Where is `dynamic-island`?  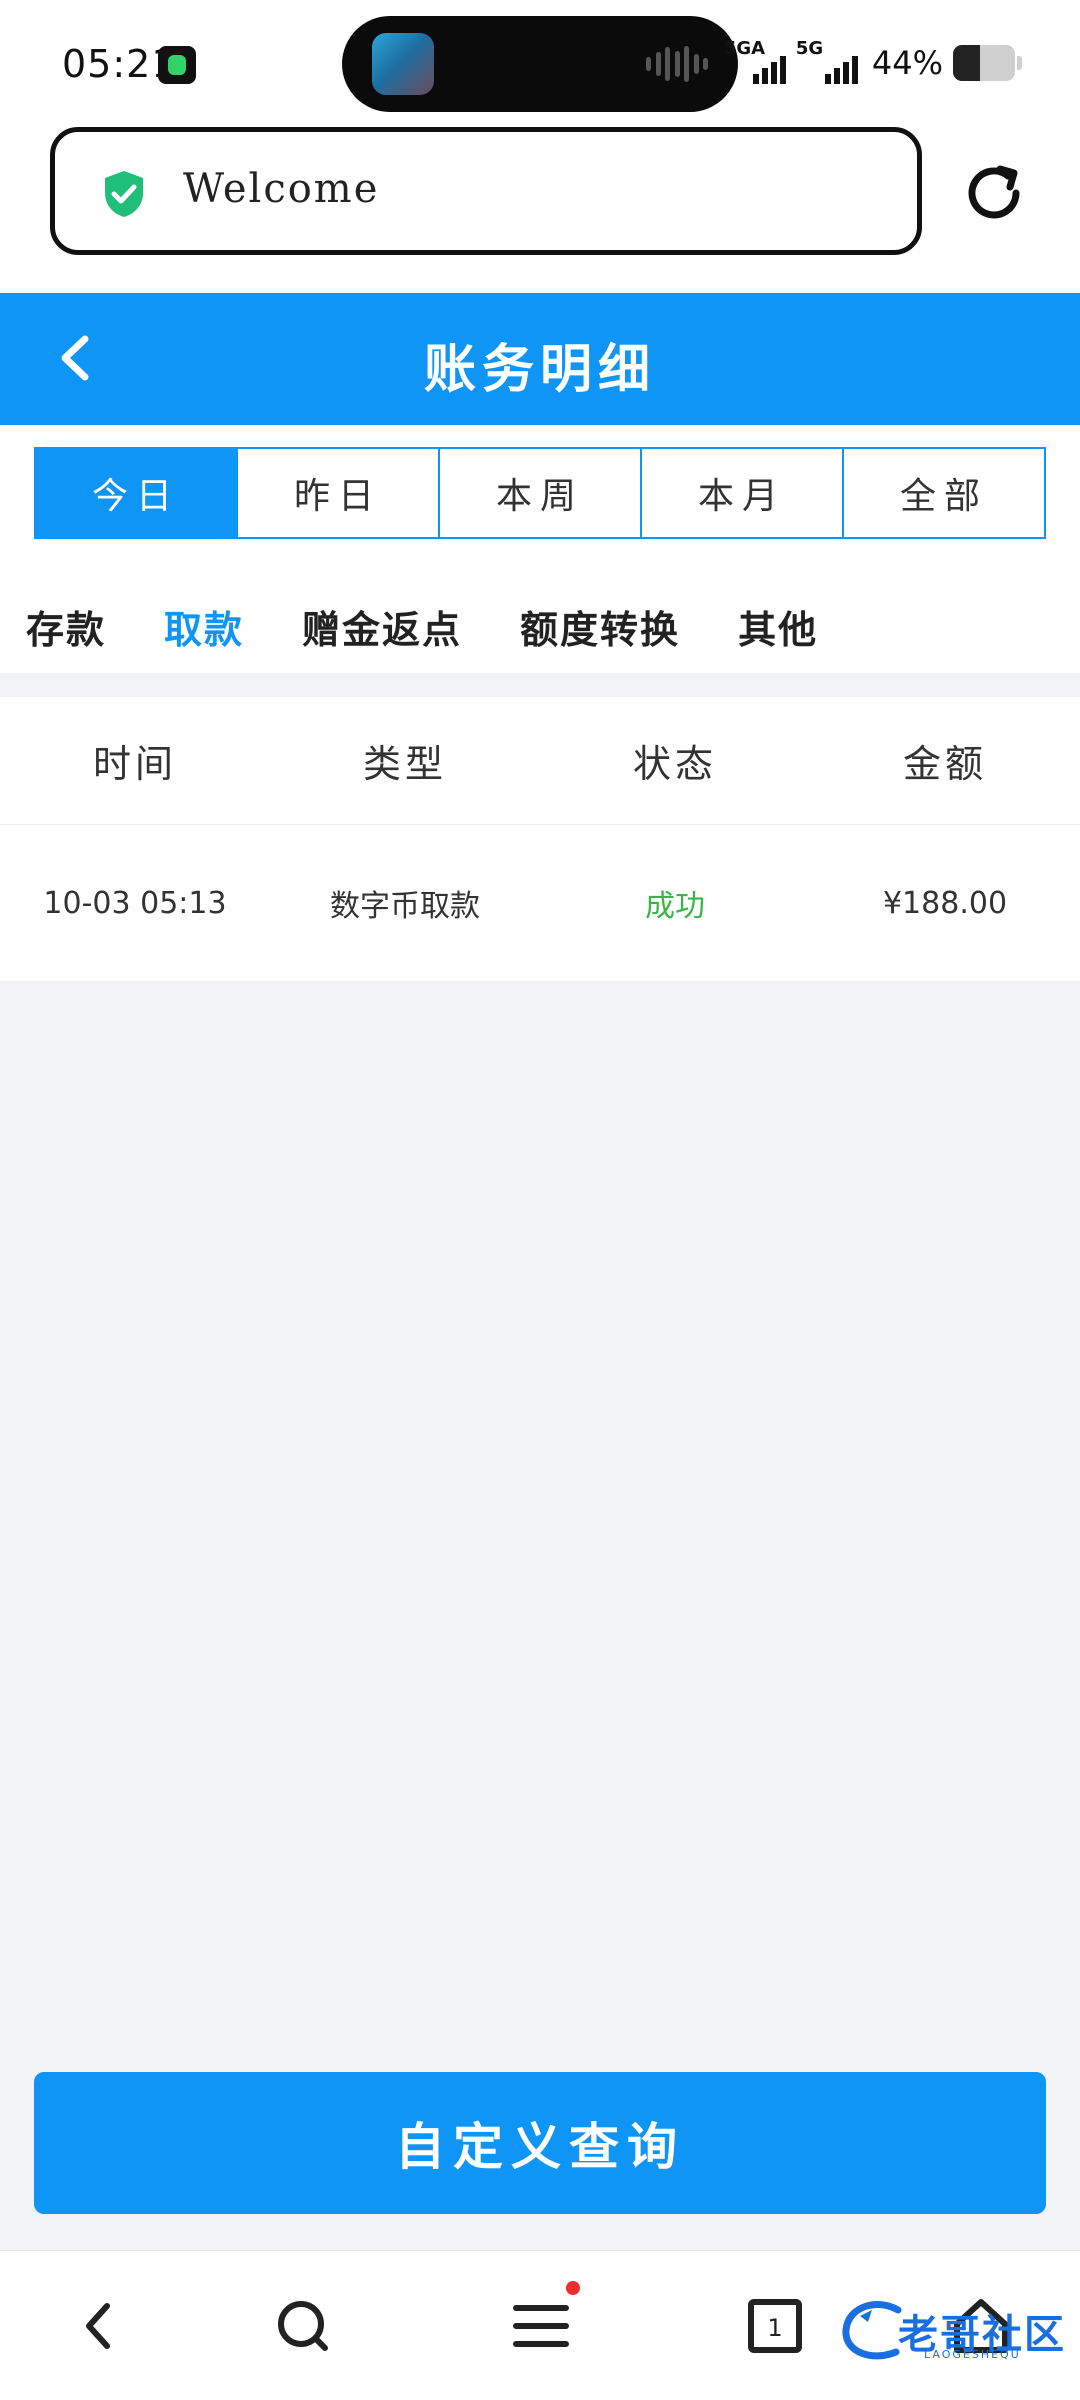
dynamic-island is located at coordinates (540, 64).